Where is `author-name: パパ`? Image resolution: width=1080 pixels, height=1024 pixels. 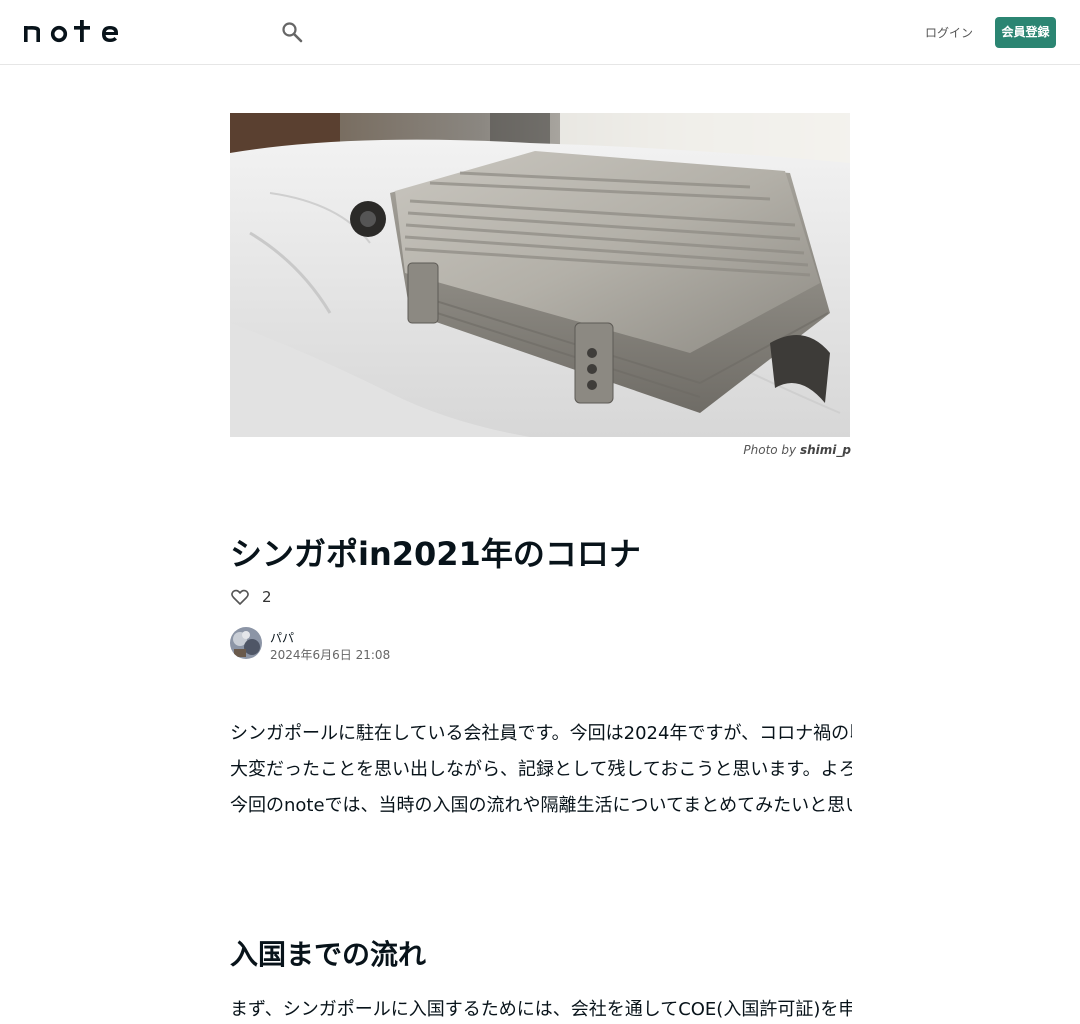 author-name: パパ is located at coordinates (282, 637).